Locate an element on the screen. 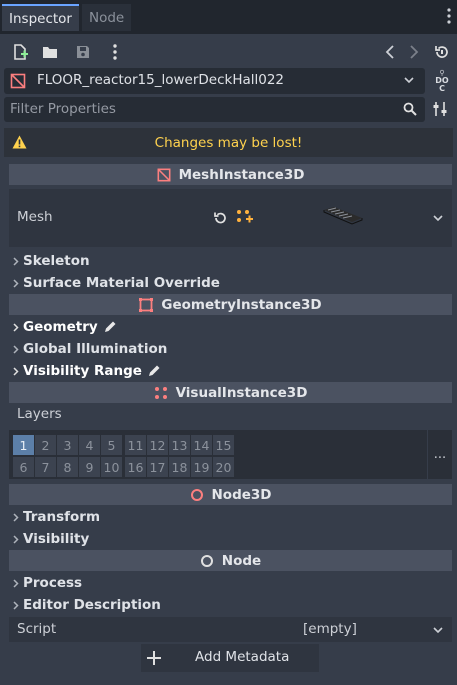 This screenshot has height=685, width=457. script-property-row is located at coordinates (230, 629).